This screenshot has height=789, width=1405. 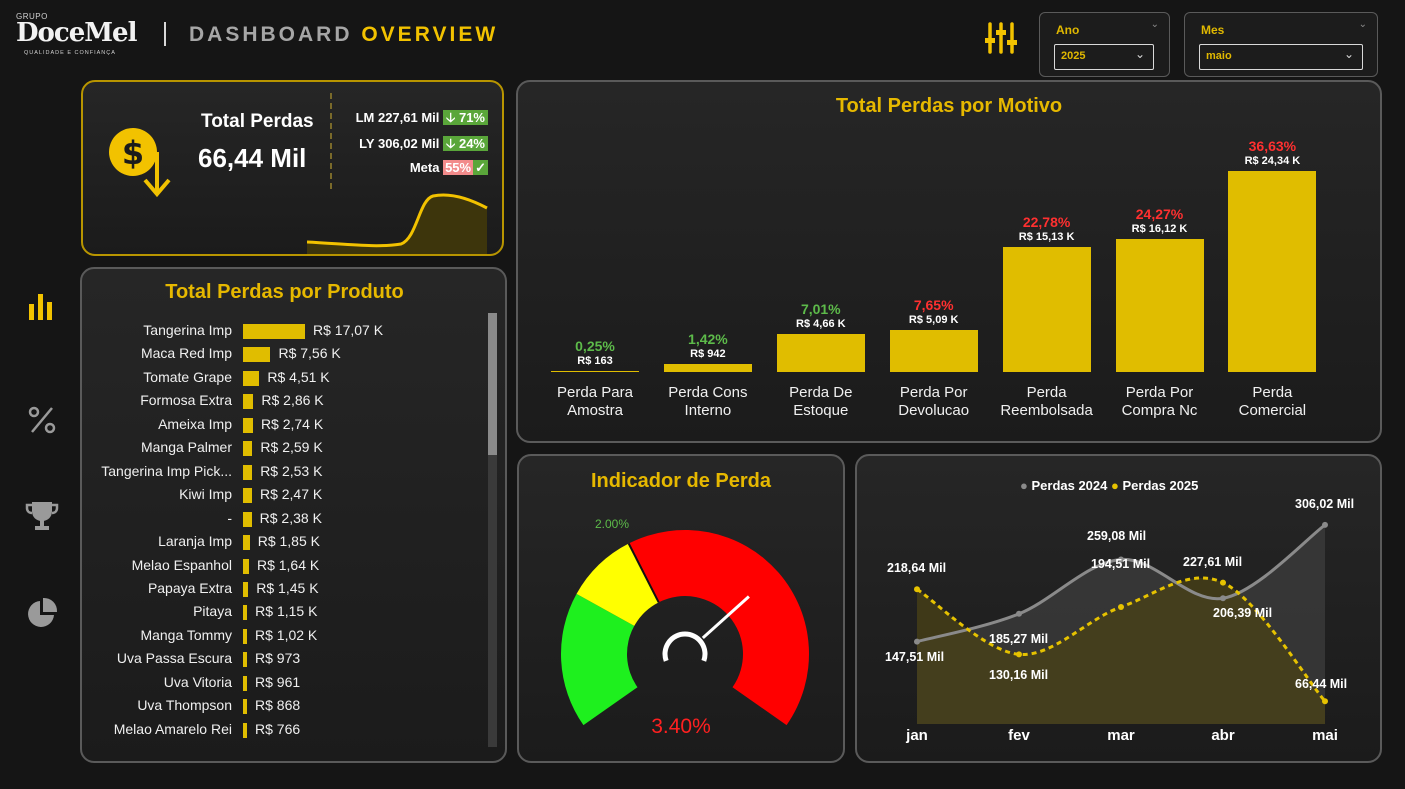 What do you see at coordinates (681, 726) in the screenshot?
I see `gauge-value-label: 3.40%` at bounding box center [681, 726].